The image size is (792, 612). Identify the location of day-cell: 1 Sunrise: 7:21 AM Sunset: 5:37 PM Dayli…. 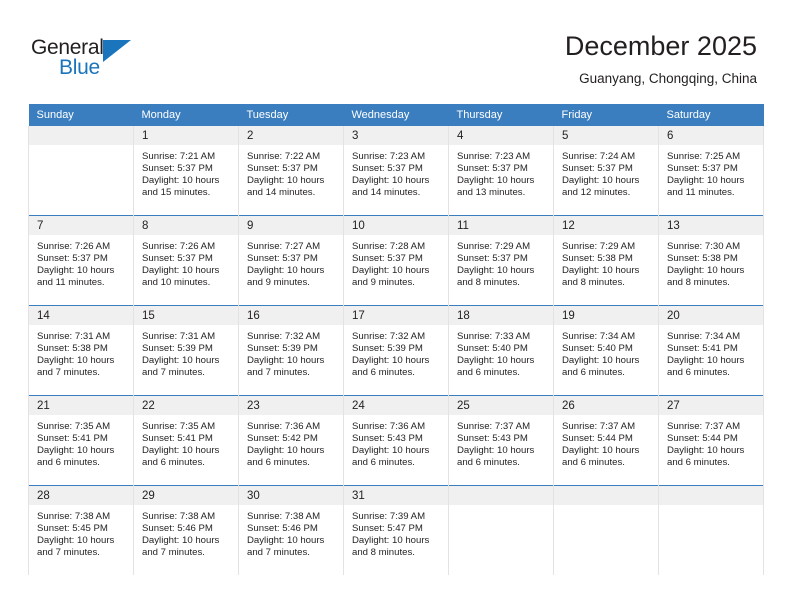
(186, 171).